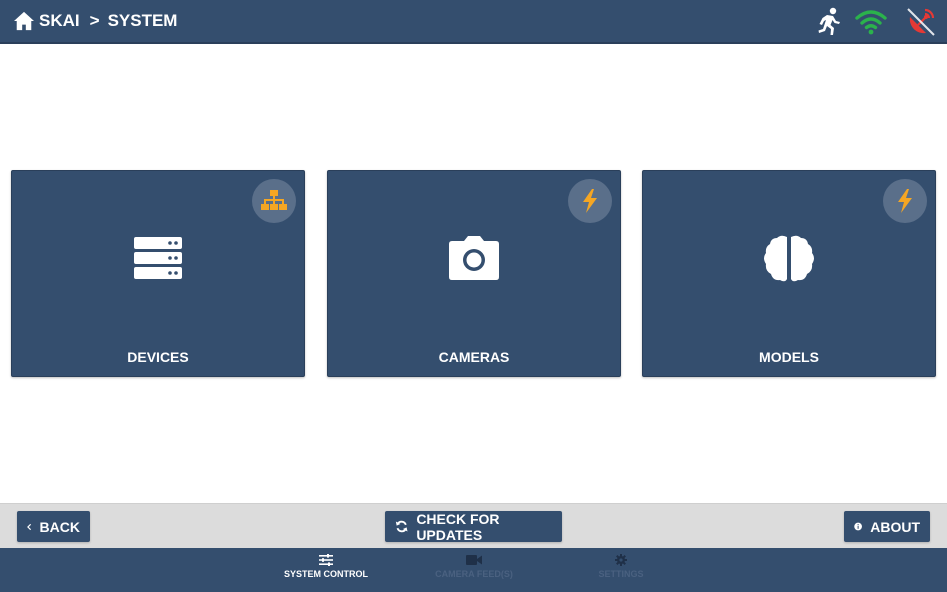  I want to click on breadcrumb-root: SKAI, so click(59, 21).